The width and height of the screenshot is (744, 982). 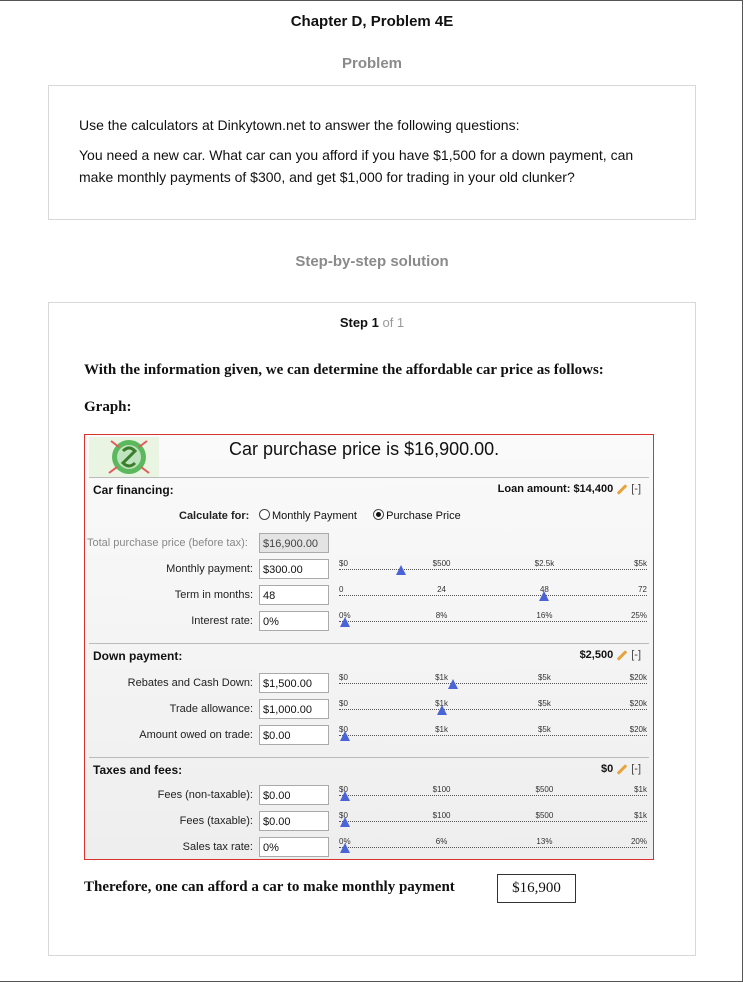 What do you see at coordinates (642, 589) in the screenshot?
I see `slider-tick-label: 72` at bounding box center [642, 589].